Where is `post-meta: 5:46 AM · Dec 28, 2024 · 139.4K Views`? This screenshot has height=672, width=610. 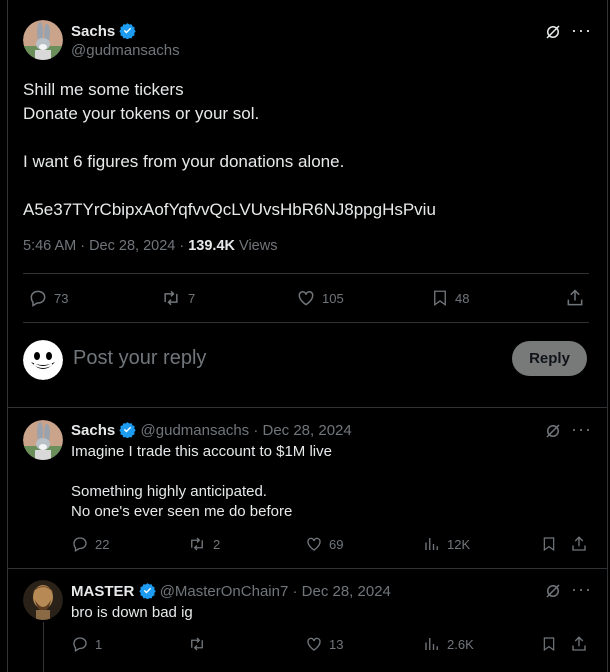
post-meta: 5:46 AM · Dec 28, 2024 · 139.4K Views is located at coordinates (150, 246).